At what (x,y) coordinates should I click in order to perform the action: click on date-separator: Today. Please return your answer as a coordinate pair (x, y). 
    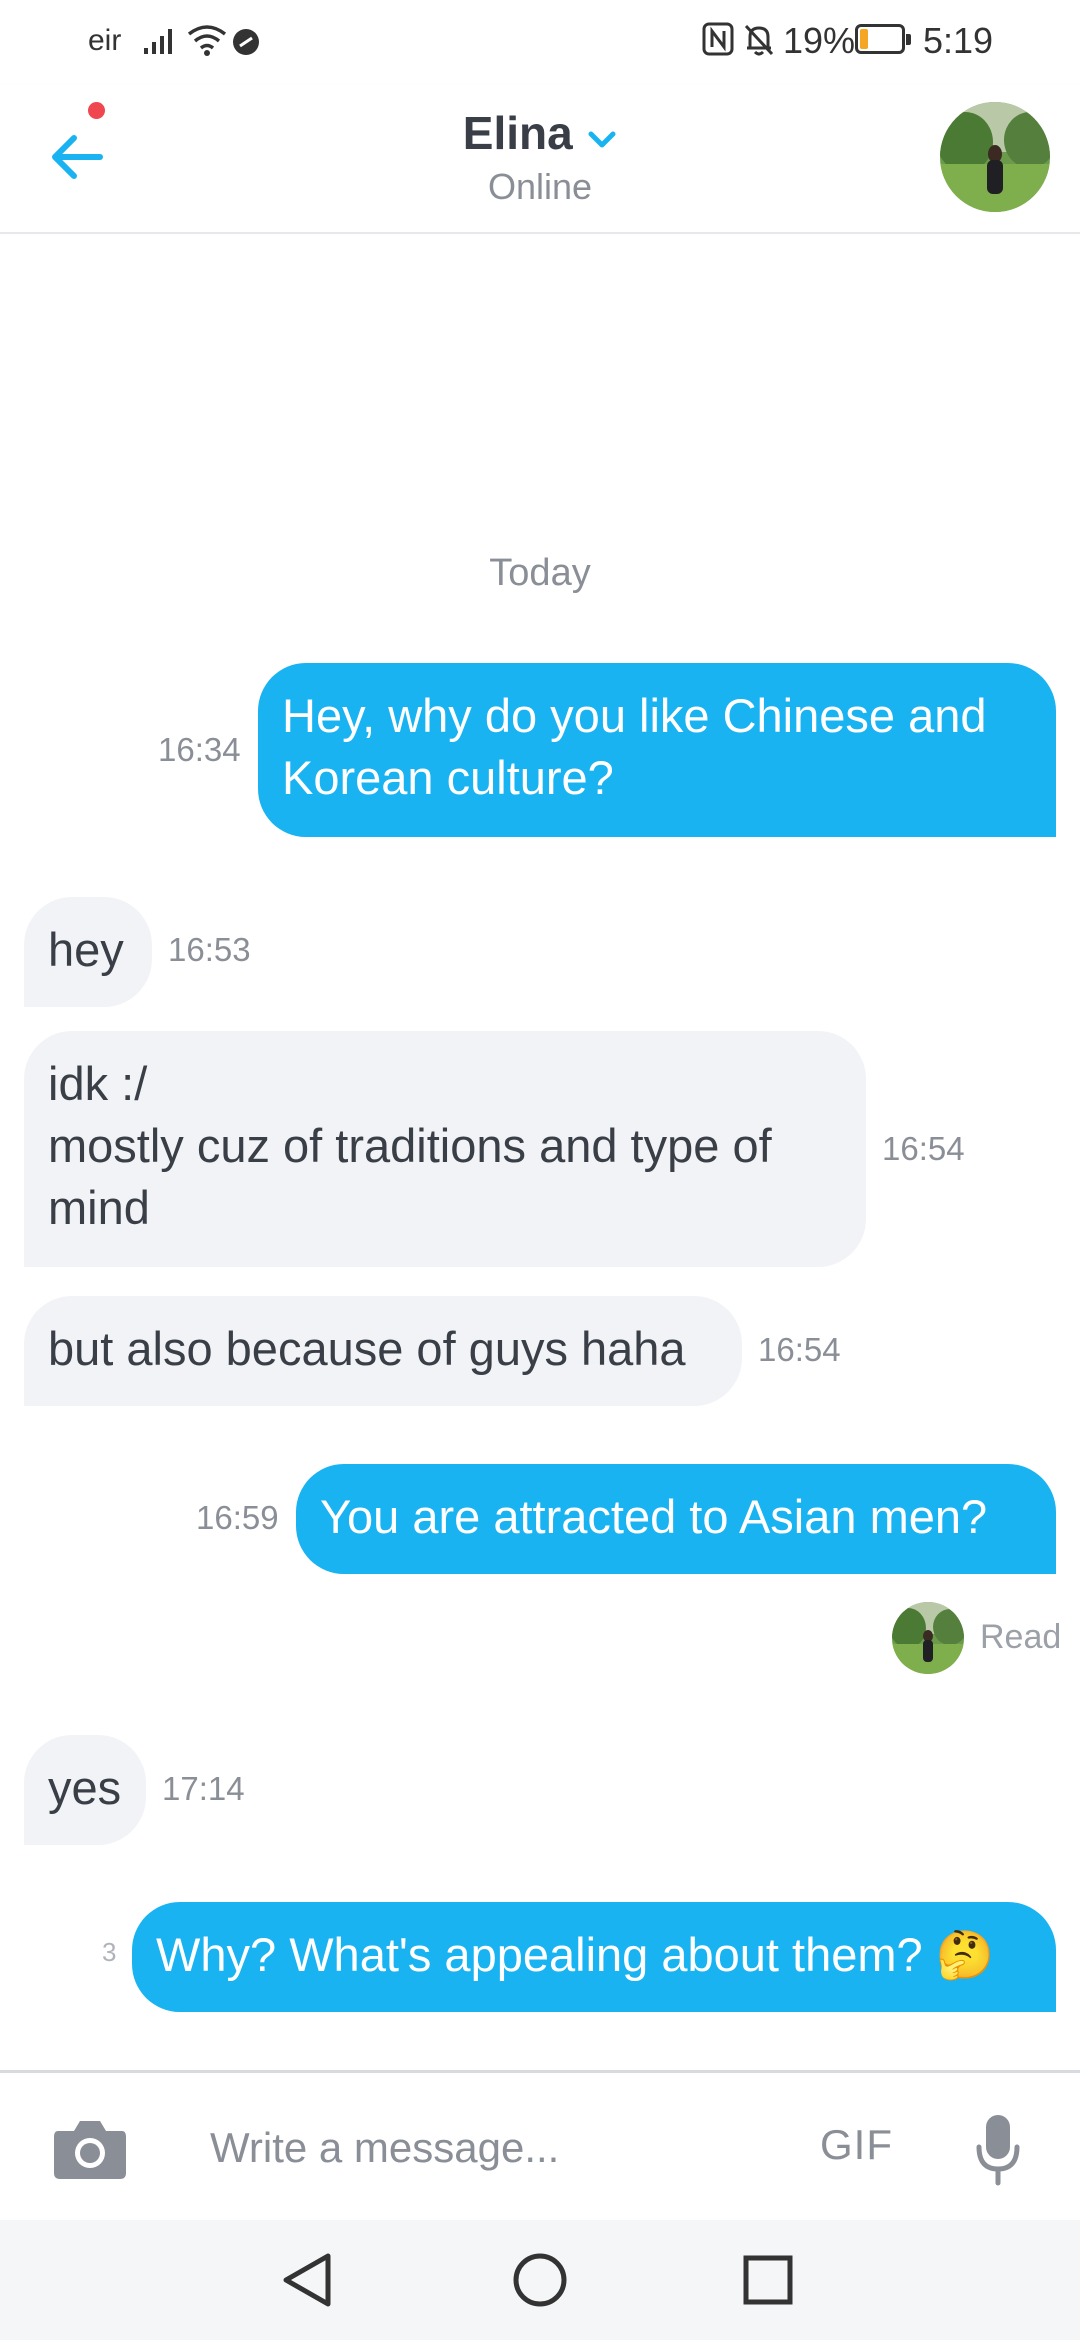
    Looking at the image, I should click on (540, 573).